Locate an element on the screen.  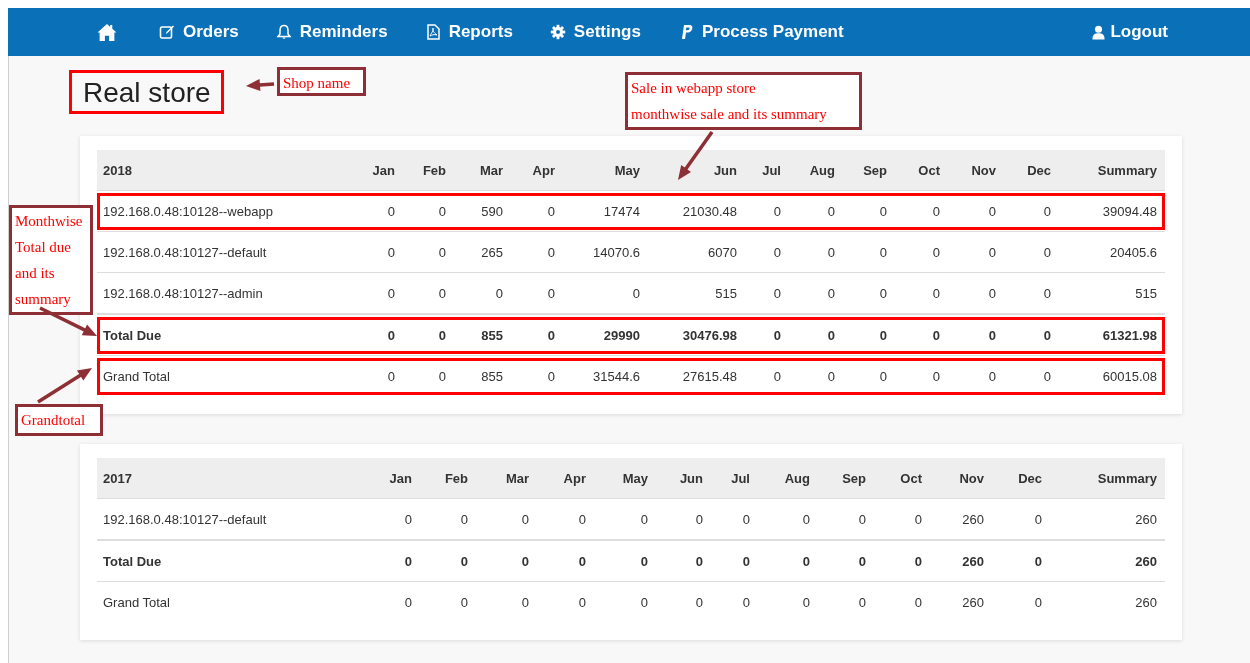
table-cell: 60015.08 is located at coordinates (1112, 375).